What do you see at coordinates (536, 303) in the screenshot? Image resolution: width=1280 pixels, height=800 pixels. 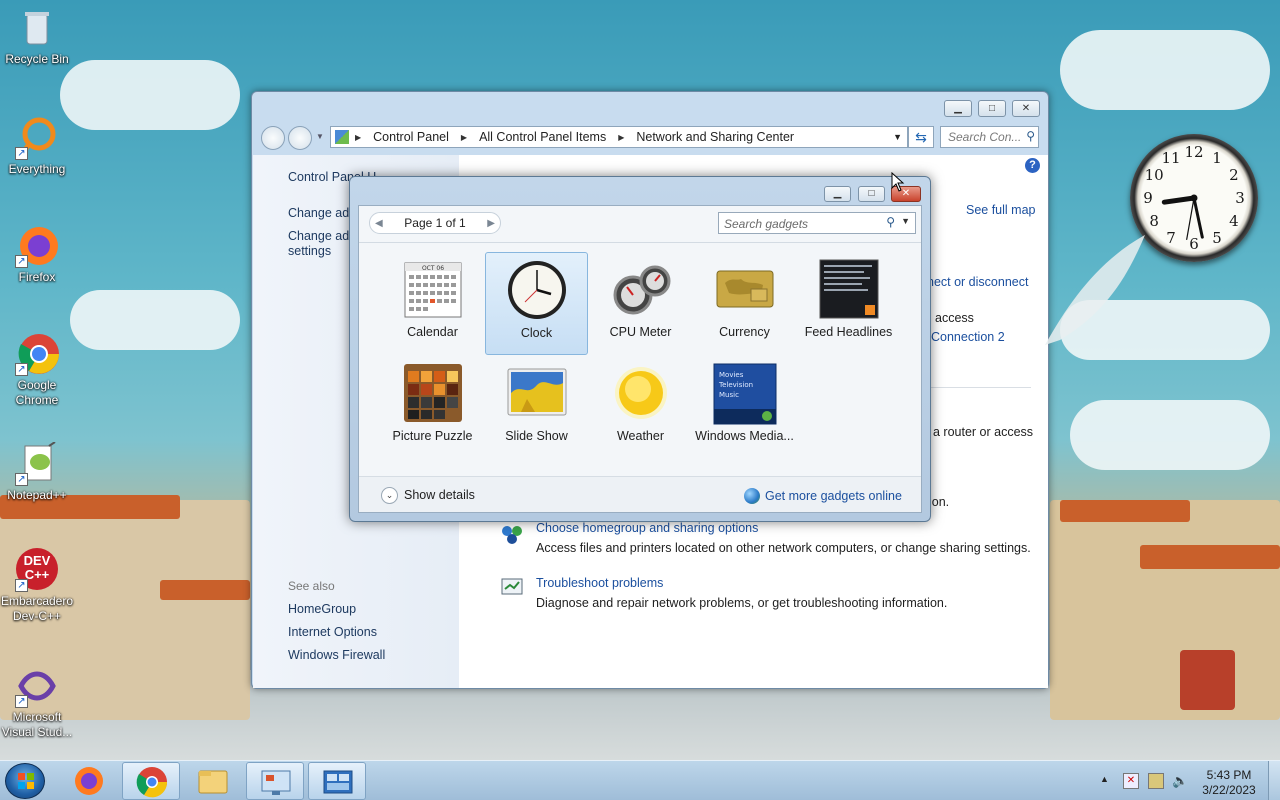 I see `gadget-tile-clock: Clock` at bounding box center [536, 303].